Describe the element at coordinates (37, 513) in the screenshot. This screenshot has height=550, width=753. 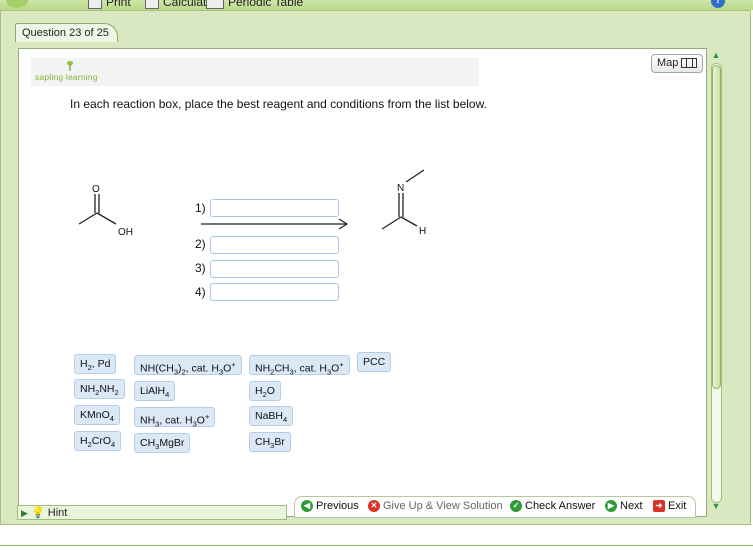
I see `hint-bulb-icon: 💡` at that location.